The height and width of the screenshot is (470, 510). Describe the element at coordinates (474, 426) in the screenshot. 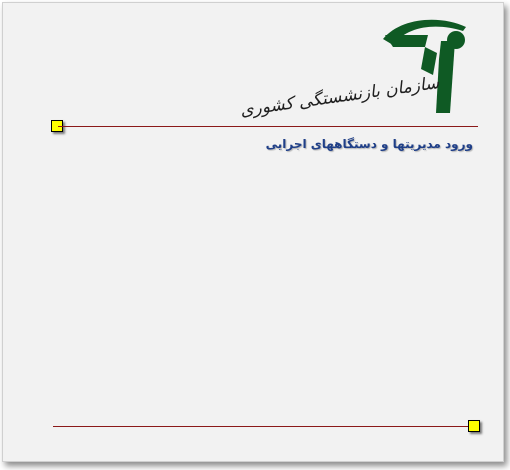

I see `bottom-marker` at that location.